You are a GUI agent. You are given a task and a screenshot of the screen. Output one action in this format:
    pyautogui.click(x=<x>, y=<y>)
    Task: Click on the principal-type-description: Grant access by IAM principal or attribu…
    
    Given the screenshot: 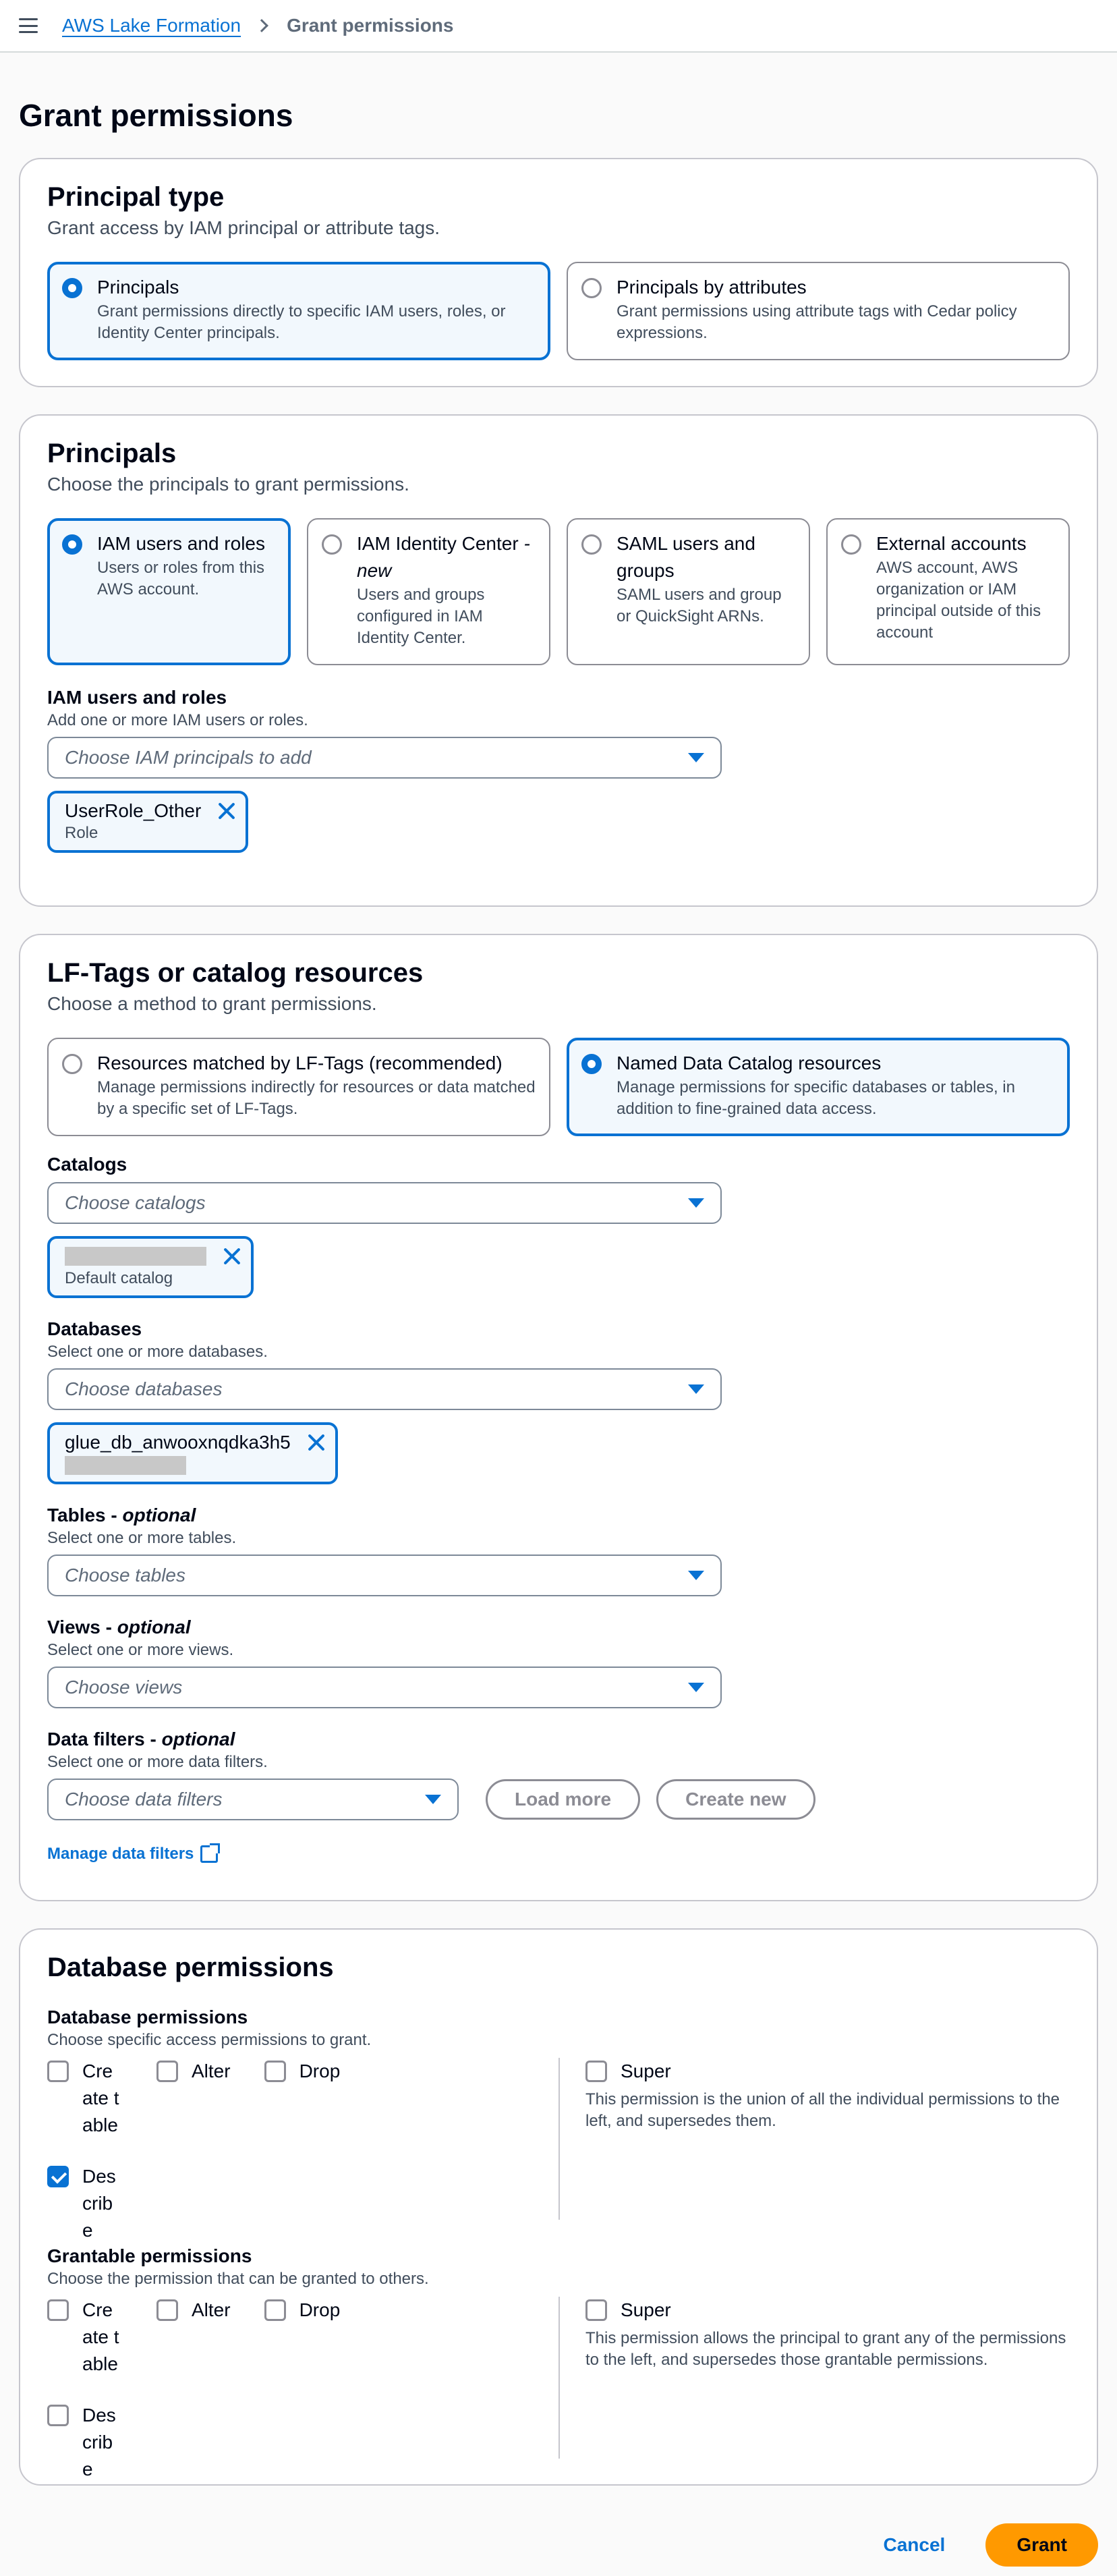 What is the action you would take?
    pyautogui.click(x=243, y=227)
    